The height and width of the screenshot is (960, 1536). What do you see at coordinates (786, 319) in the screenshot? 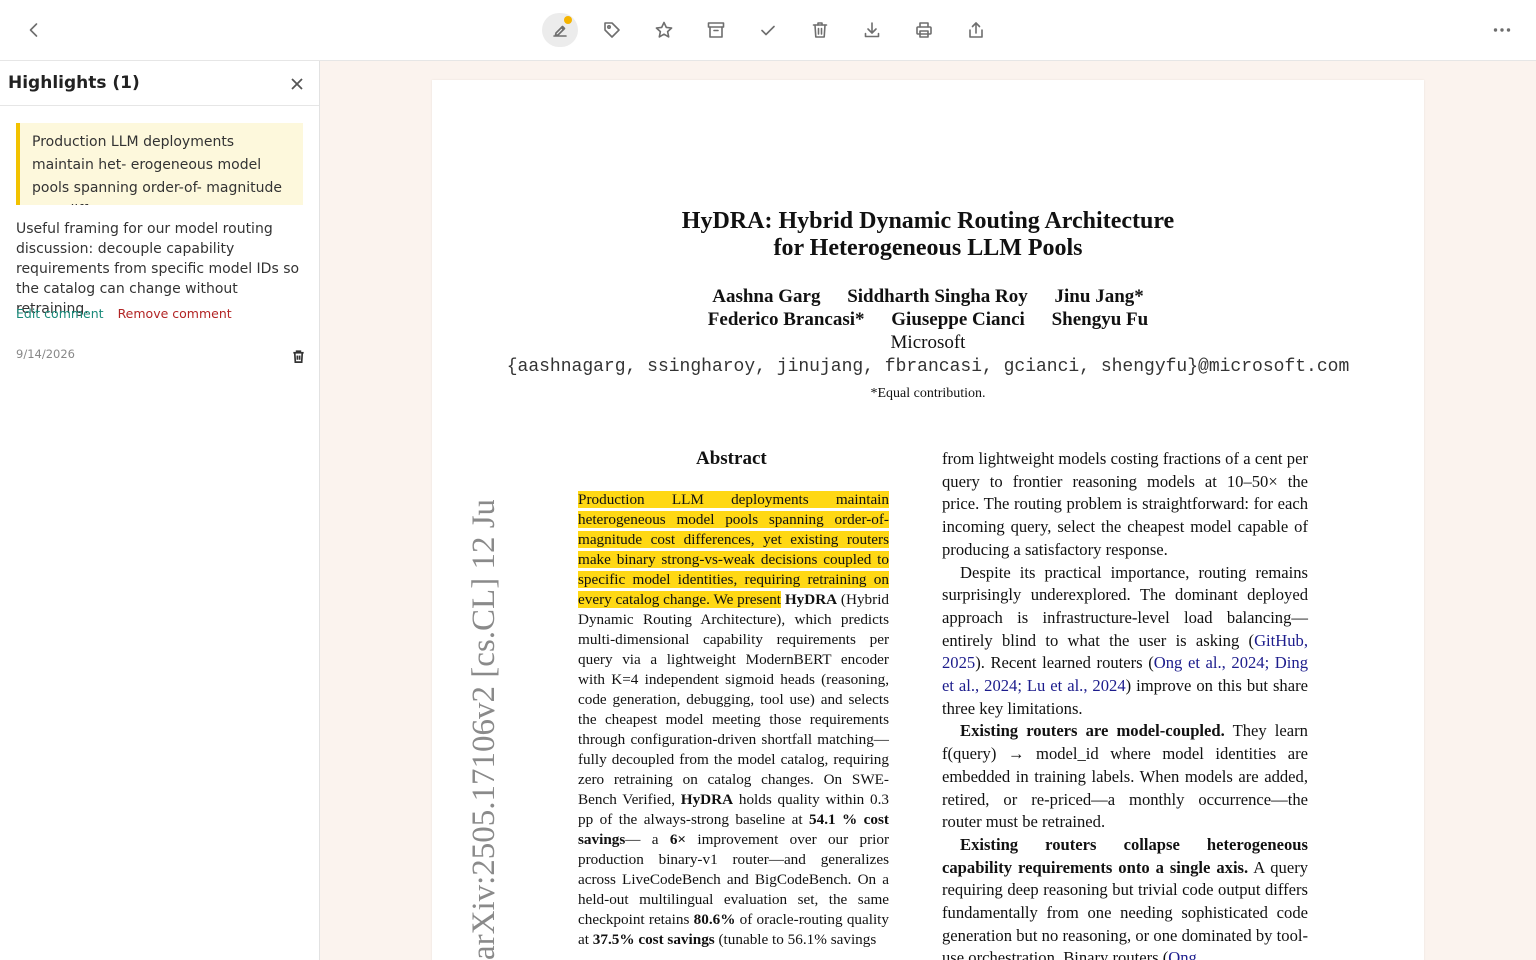
I see `author: Federico Brancasi*` at bounding box center [786, 319].